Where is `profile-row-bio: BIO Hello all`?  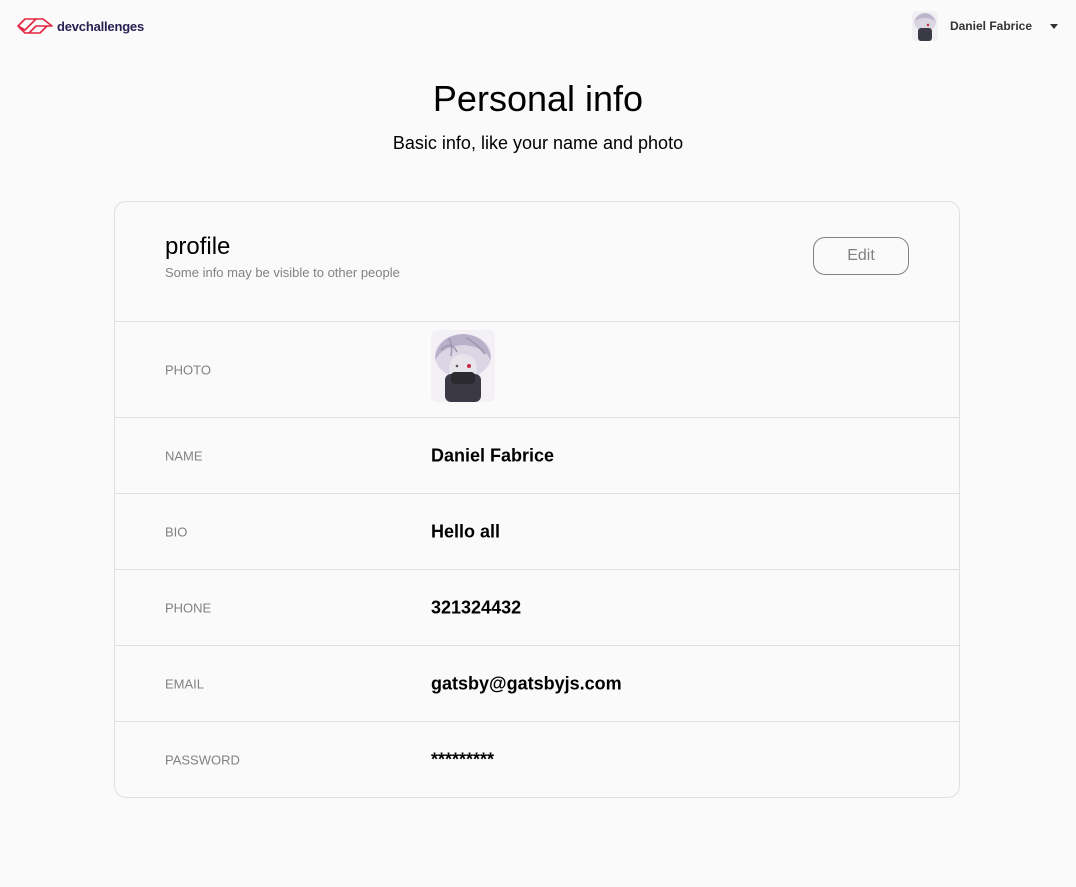 profile-row-bio: BIO Hello all is located at coordinates (537, 532).